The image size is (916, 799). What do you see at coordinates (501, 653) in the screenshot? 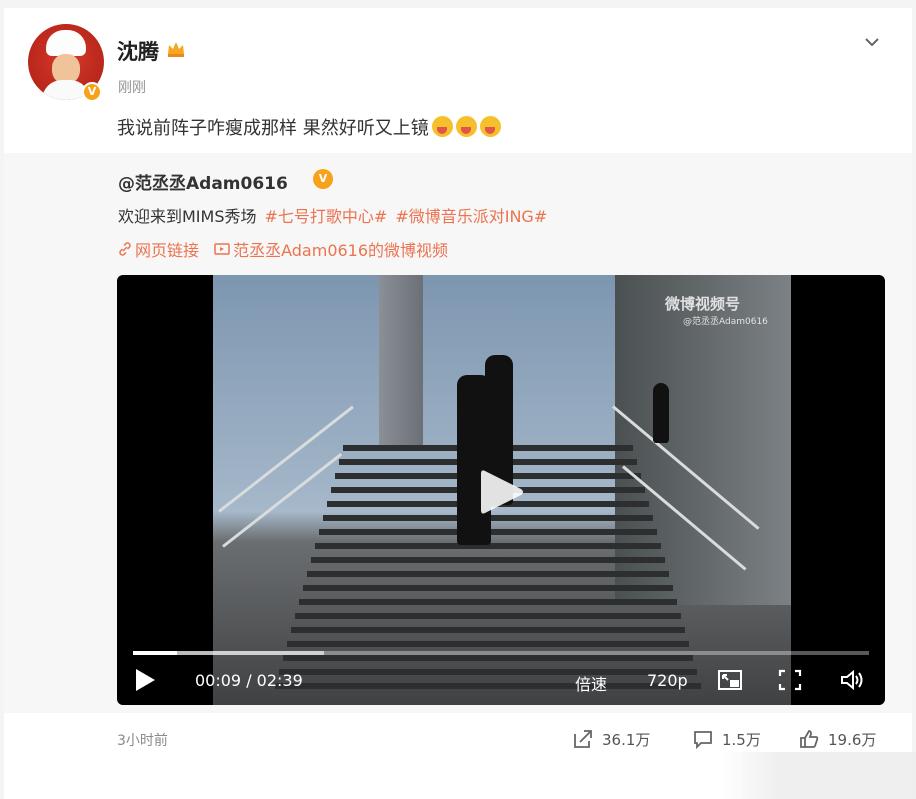
I see `progress-bar` at bounding box center [501, 653].